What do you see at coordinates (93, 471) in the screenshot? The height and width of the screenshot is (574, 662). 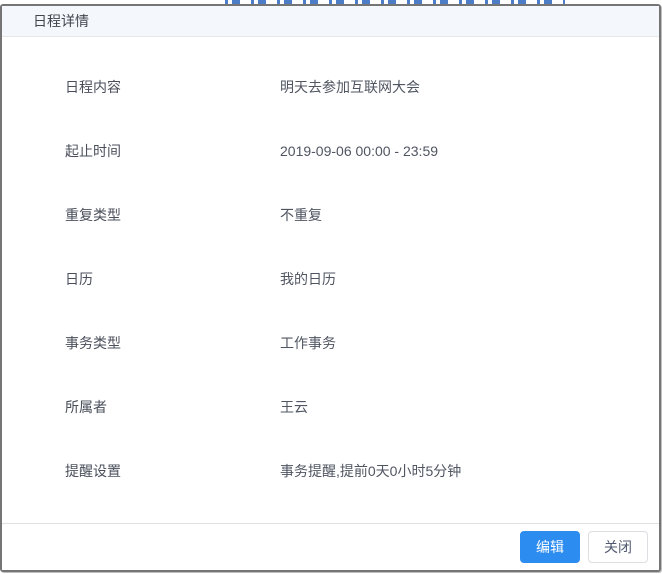 I see `field-label: 提醒设置` at bounding box center [93, 471].